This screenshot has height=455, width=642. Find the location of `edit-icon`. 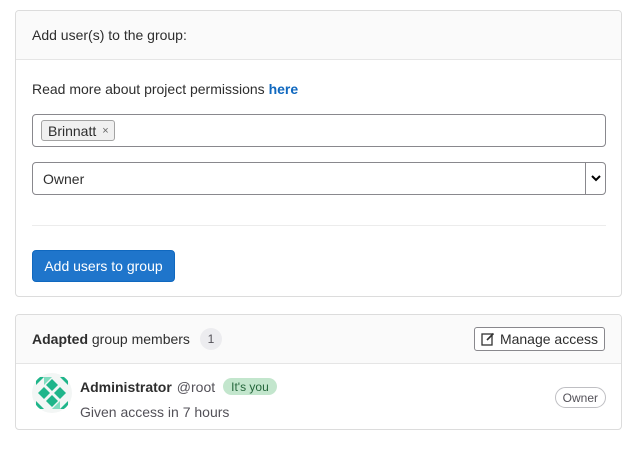

edit-icon is located at coordinates (488, 339).